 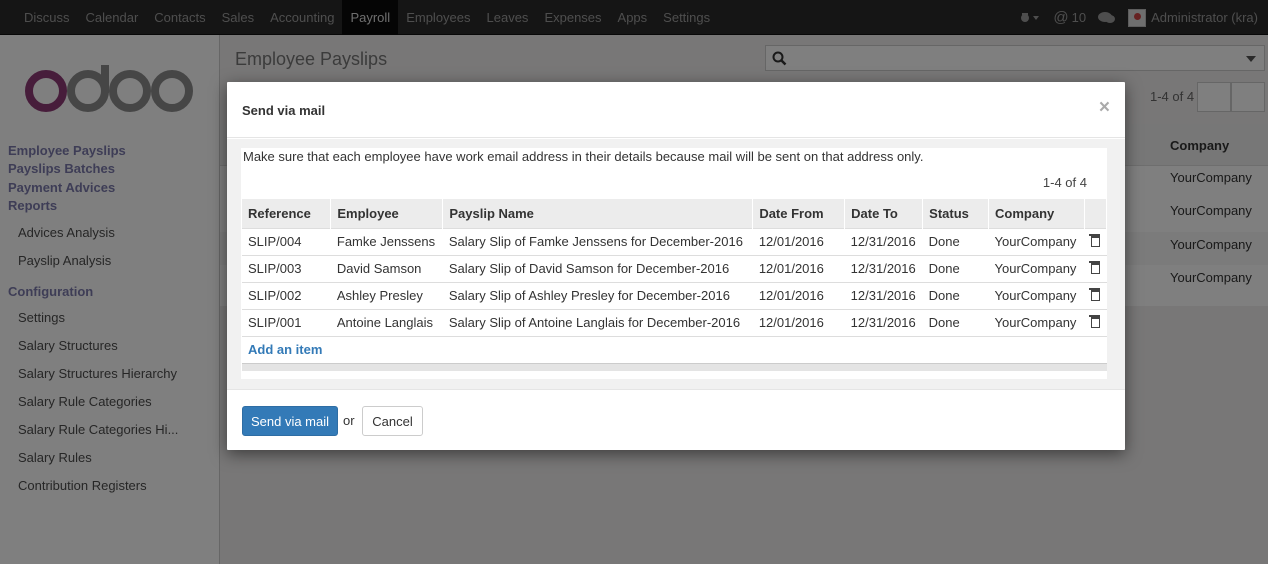 I want to click on column-date-to: Date To, so click(x=884, y=213).